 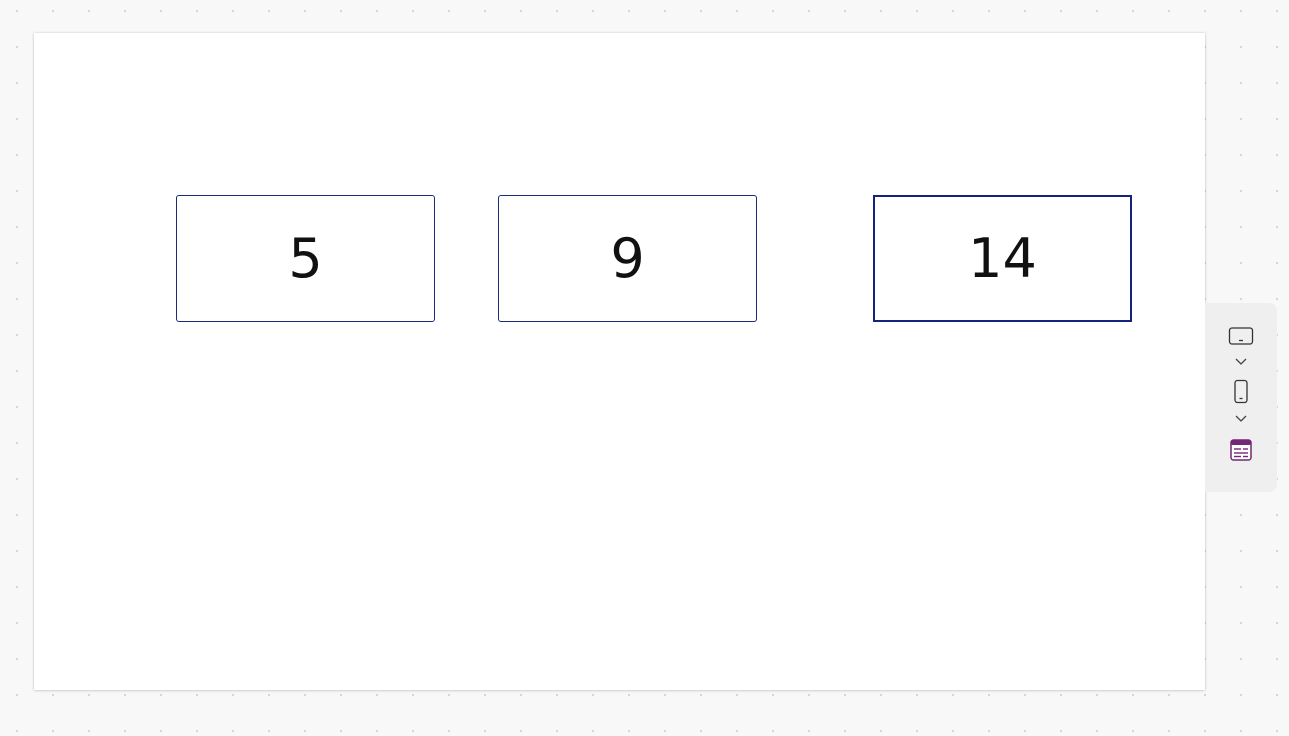 I want to click on number-box-14: 14, so click(x=1002, y=258).